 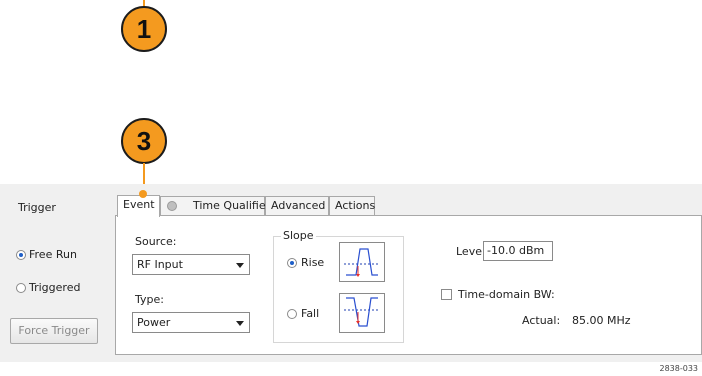 I want to click on clock-icon, so click(x=172, y=206).